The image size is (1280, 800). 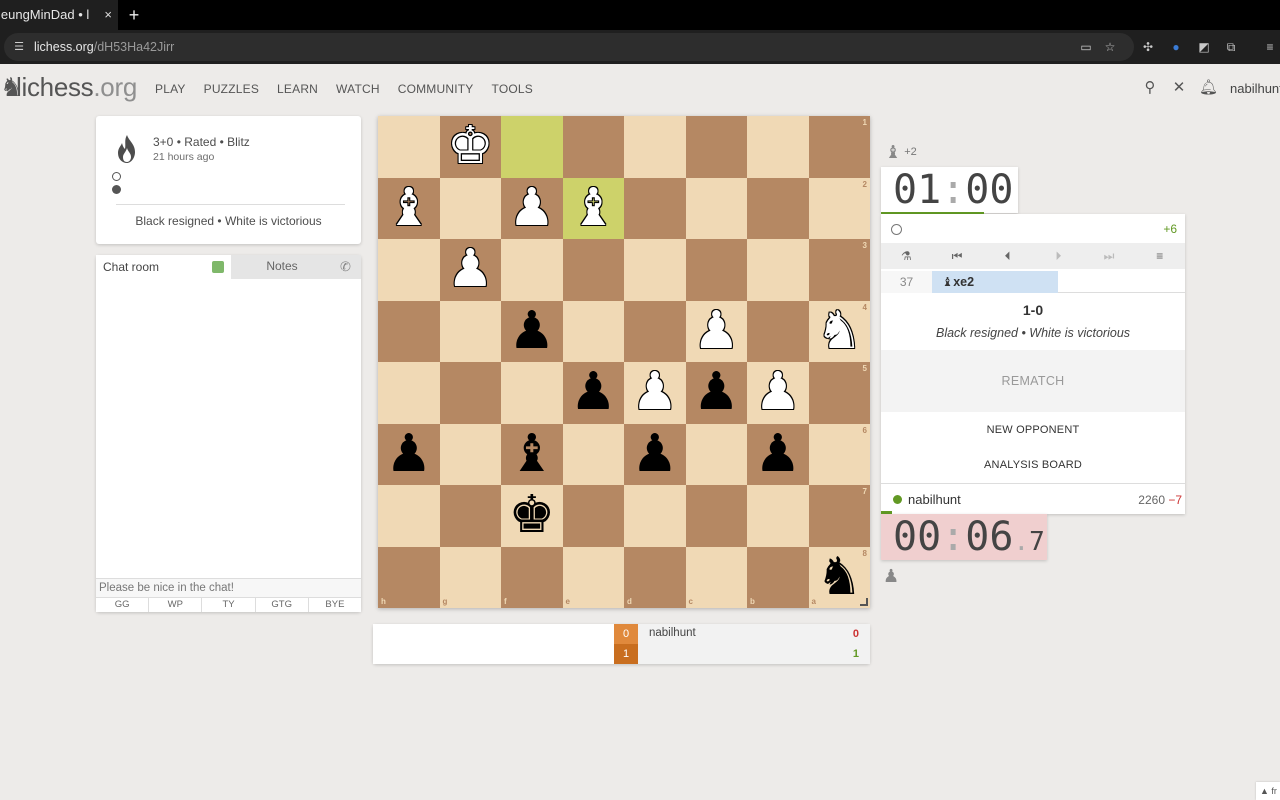 What do you see at coordinates (1033, 381) in the screenshot?
I see `rematch-button: REMATCH` at bounding box center [1033, 381].